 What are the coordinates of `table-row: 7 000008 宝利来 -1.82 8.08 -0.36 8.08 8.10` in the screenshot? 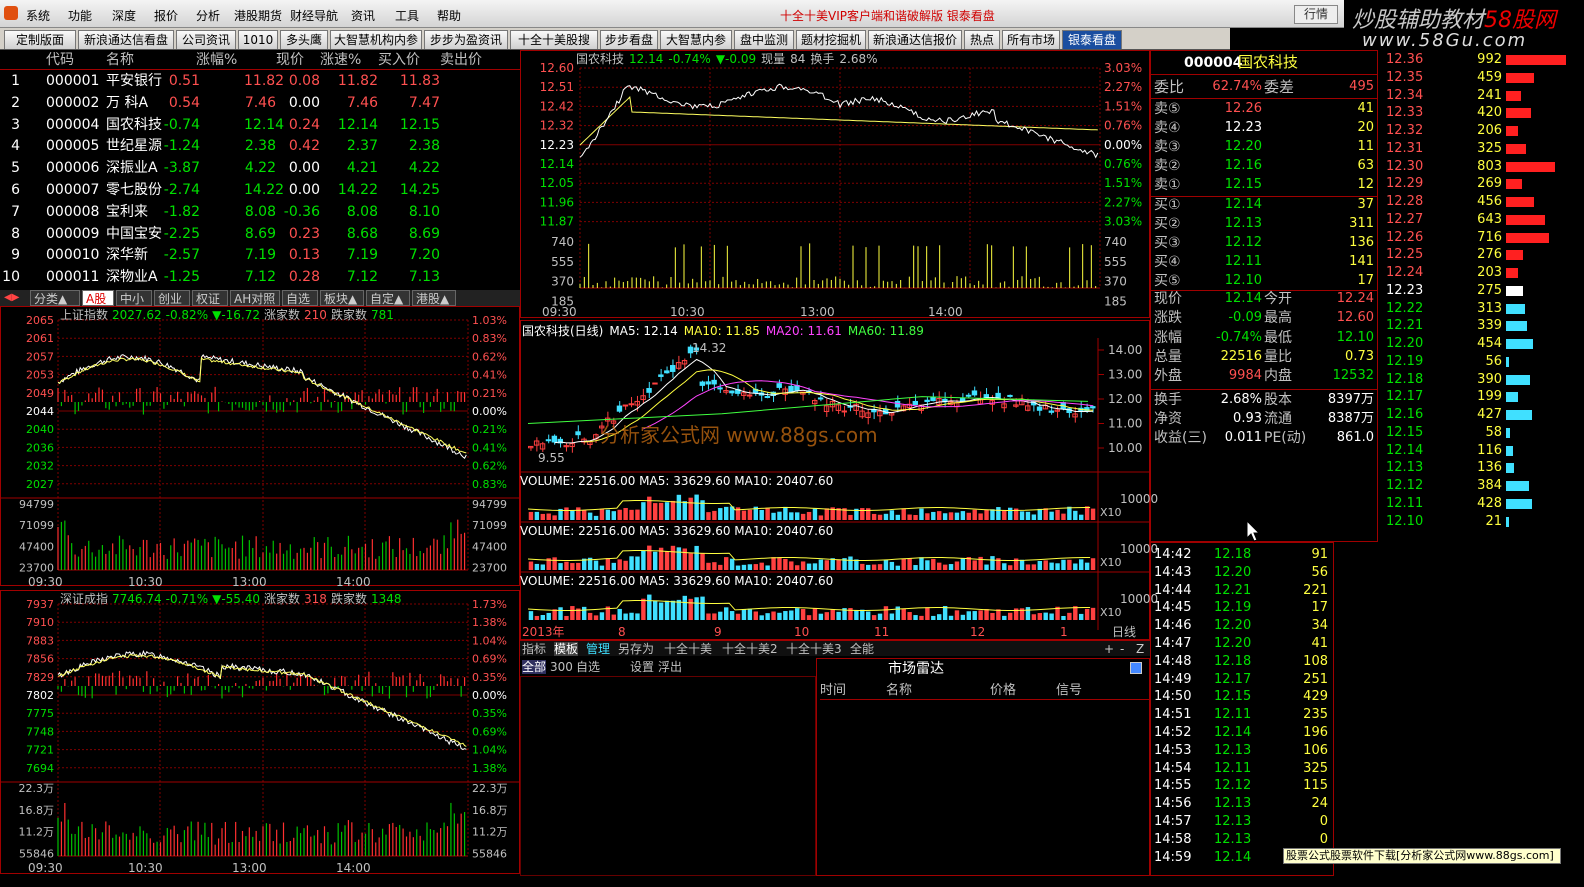 It's located at (260, 213).